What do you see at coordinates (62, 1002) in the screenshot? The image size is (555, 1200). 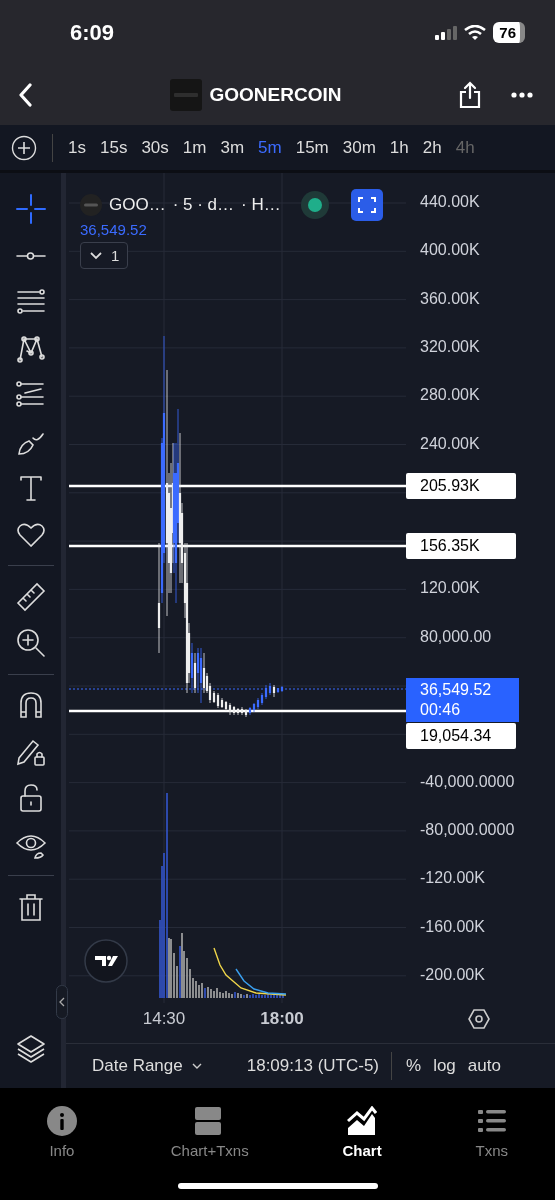 I see `collapse-handle` at bounding box center [62, 1002].